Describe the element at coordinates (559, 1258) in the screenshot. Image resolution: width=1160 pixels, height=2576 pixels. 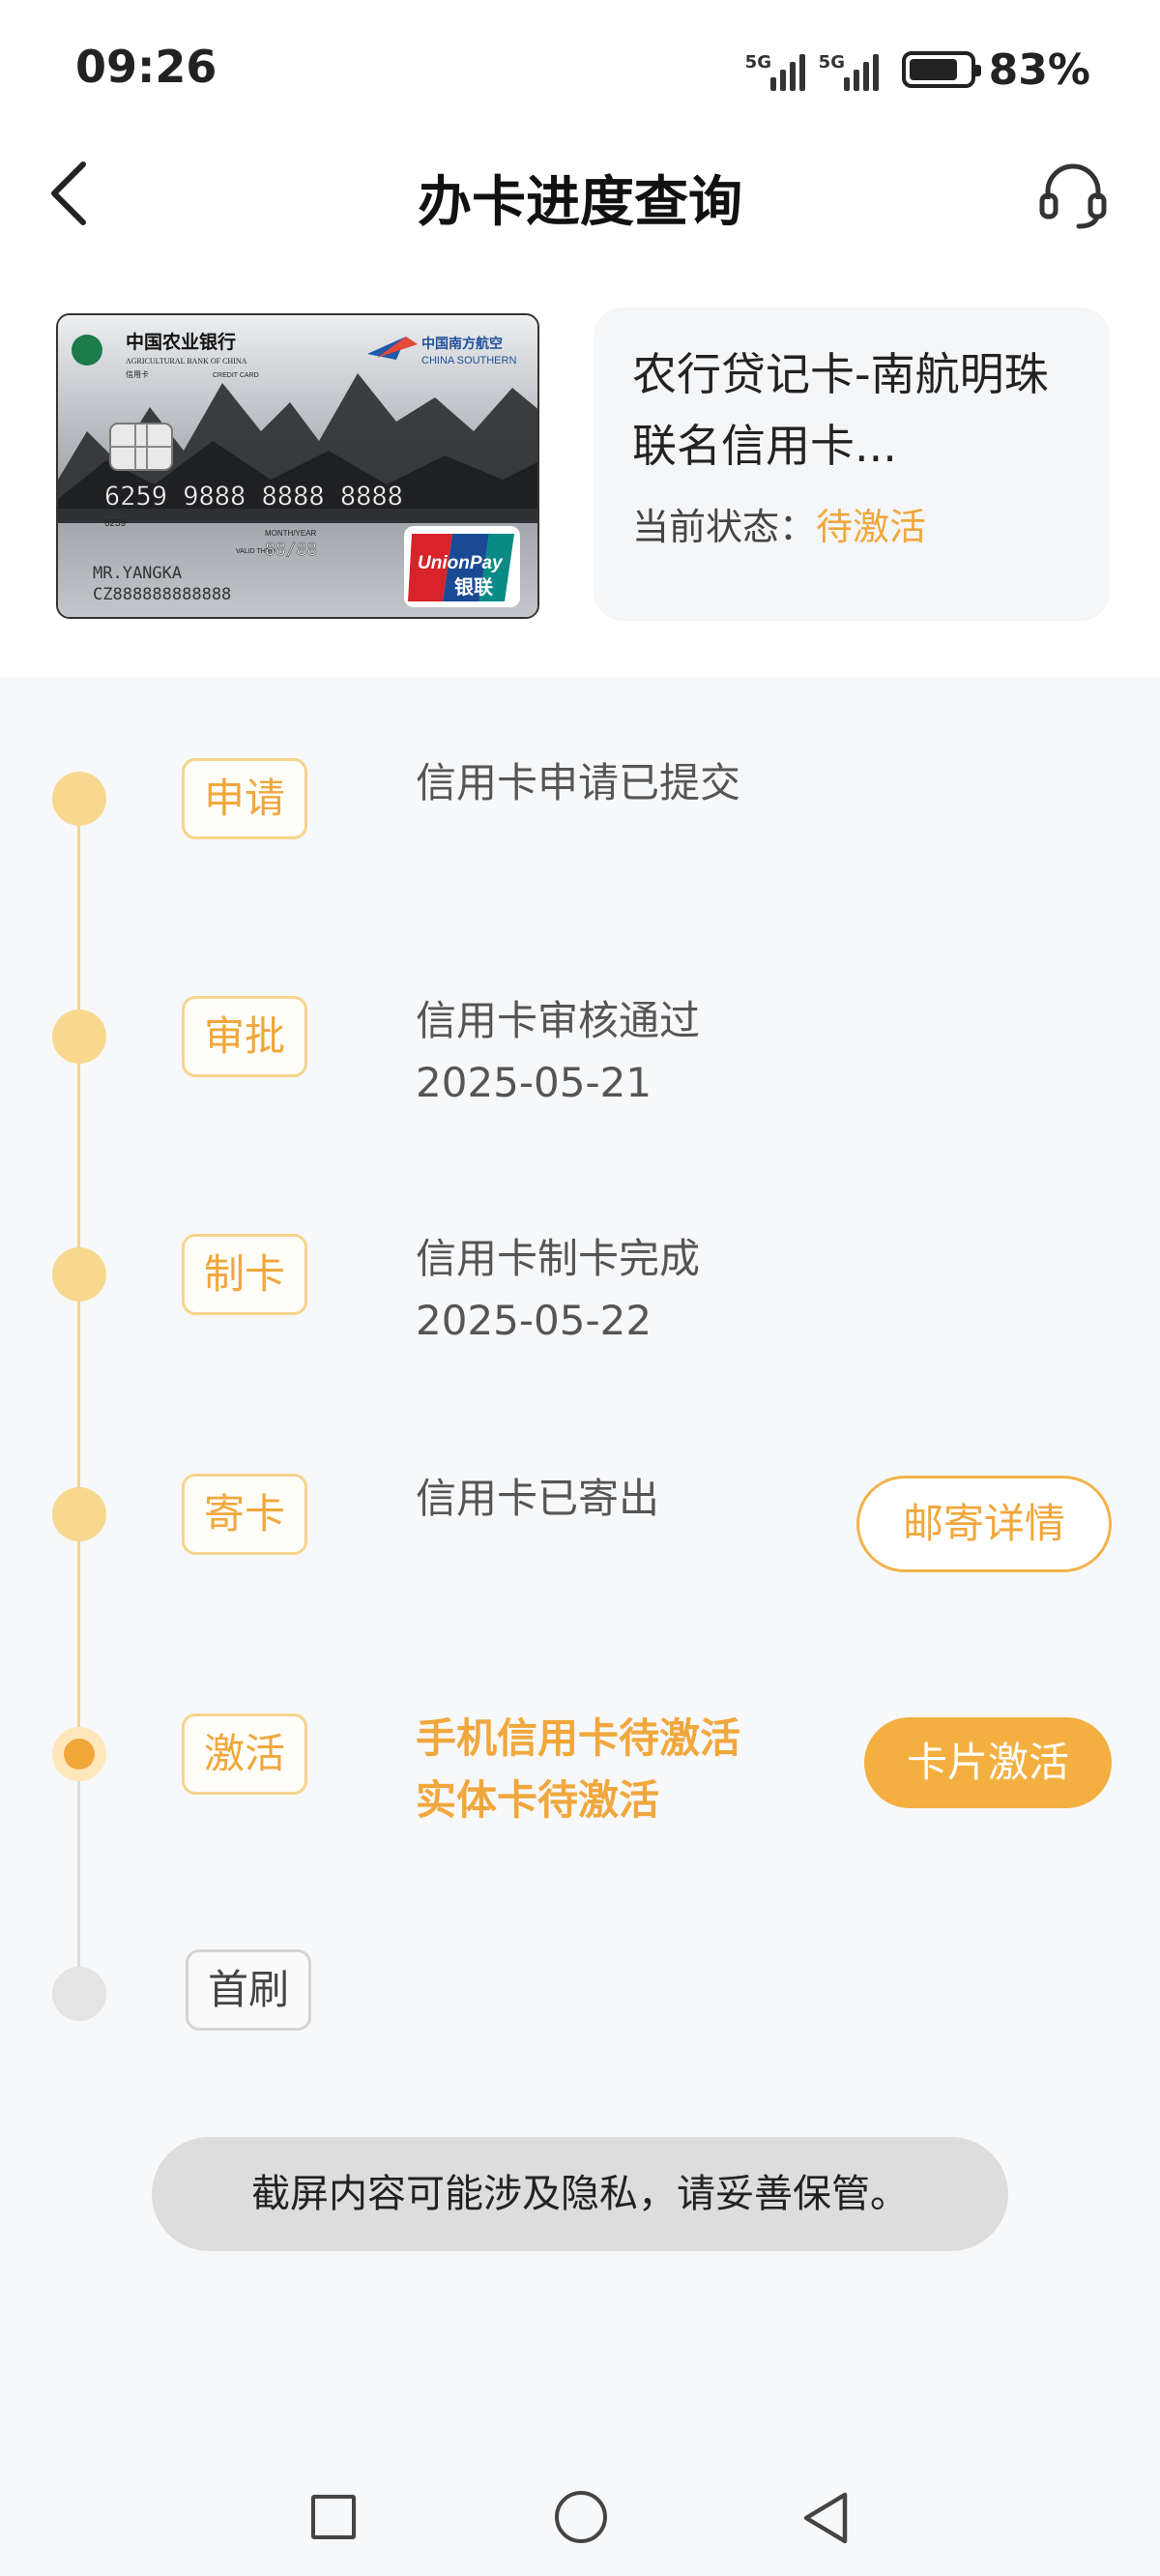
I see `step-line: 信用卡制卡完成` at that location.